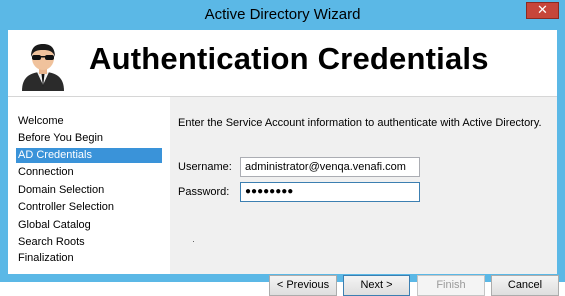 The height and width of the screenshot is (296, 565). What do you see at coordinates (204, 192) in the screenshot?
I see `password-label: Password:` at bounding box center [204, 192].